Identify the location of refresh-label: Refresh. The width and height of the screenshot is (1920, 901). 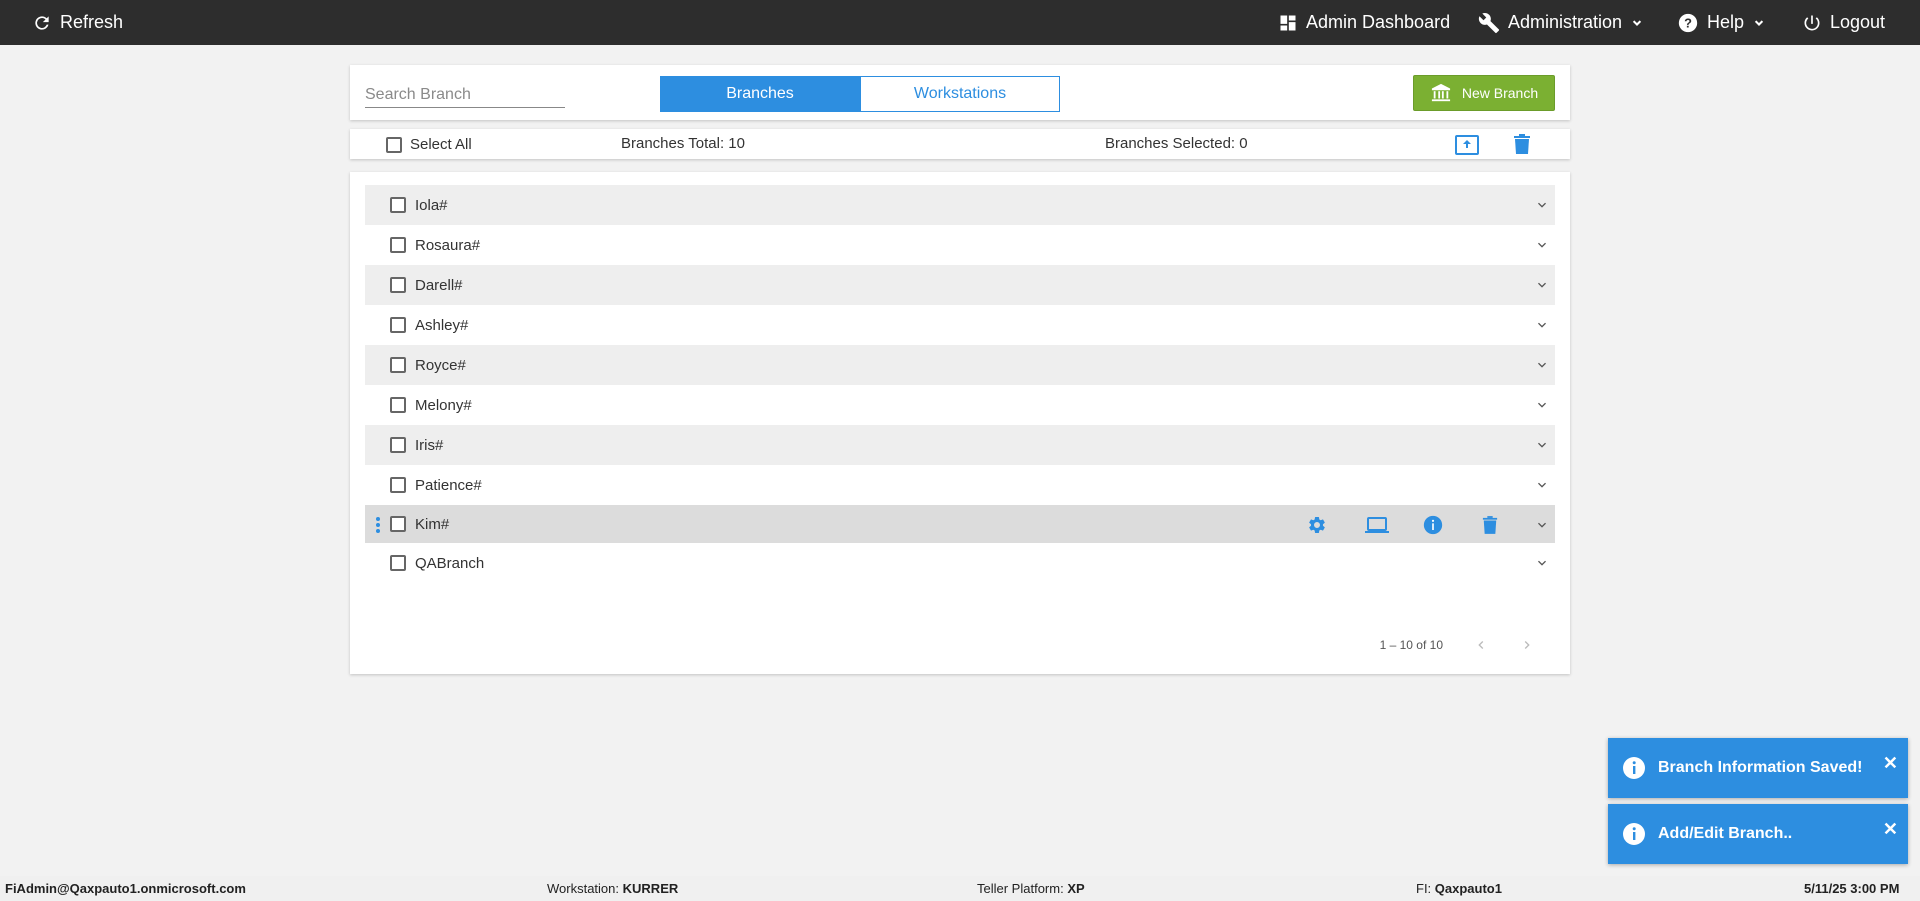
(92, 22).